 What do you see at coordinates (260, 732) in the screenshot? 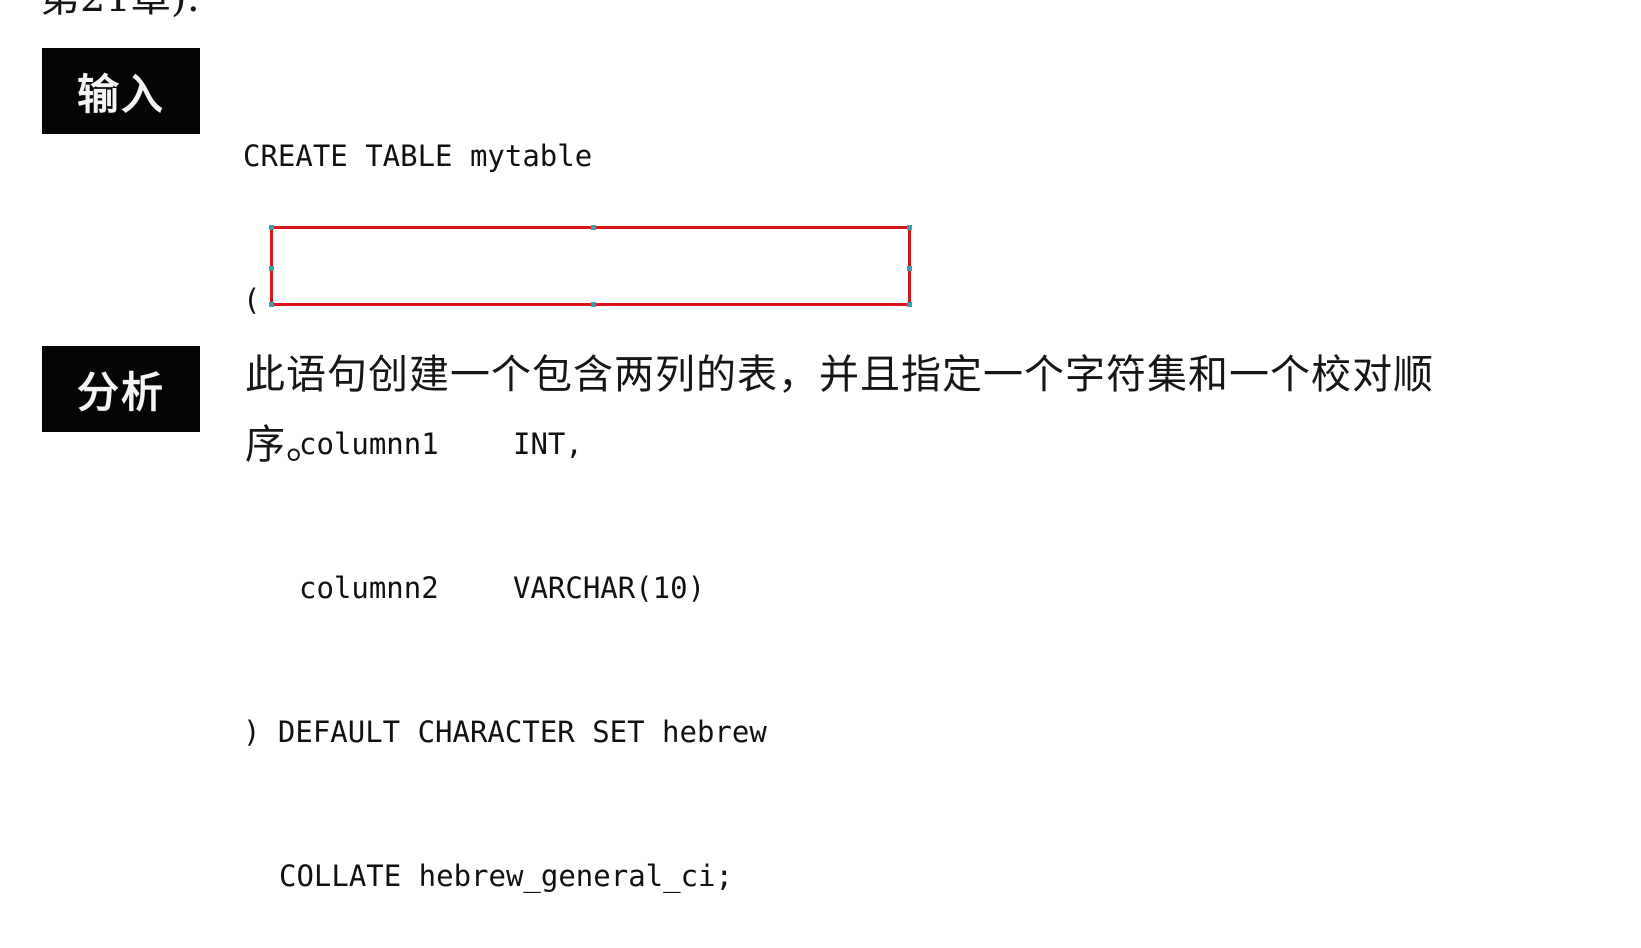
I see `close-paren: )` at bounding box center [260, 732].